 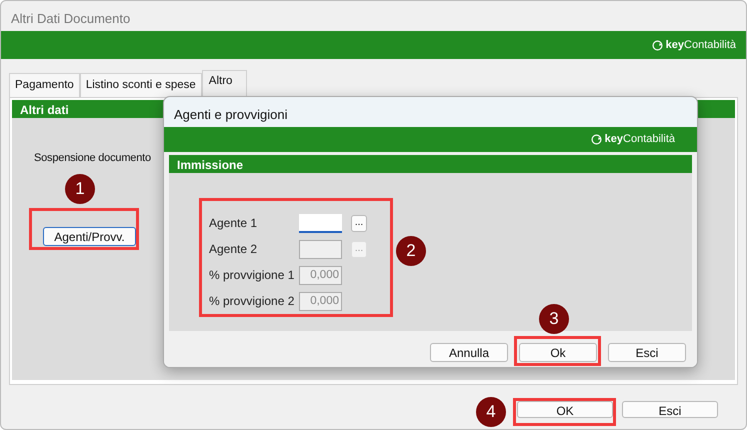 I want to click on tab: Altro, so click(x=225, y=84).